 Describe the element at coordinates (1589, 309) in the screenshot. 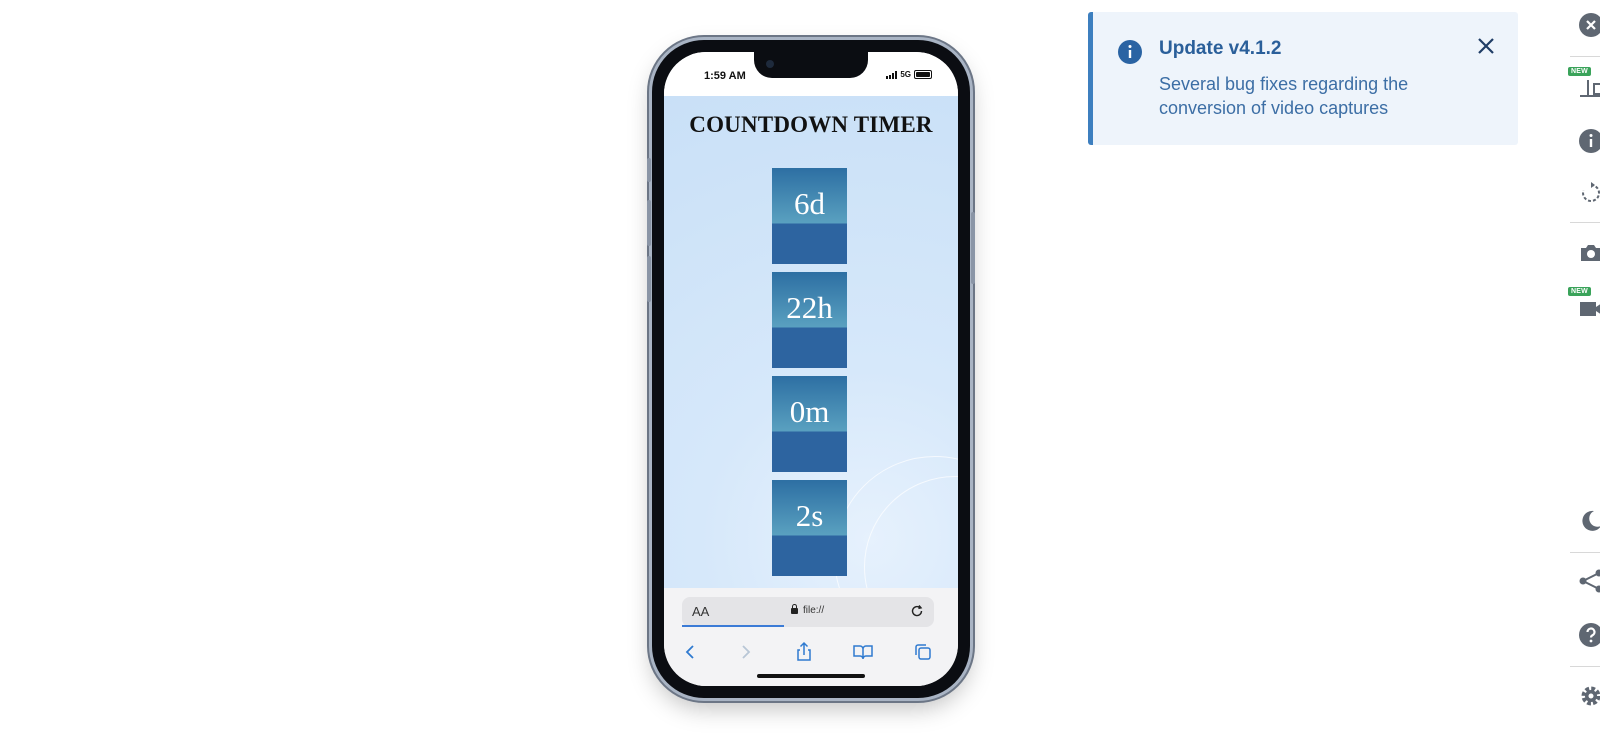

I see `video-icon` at that location.